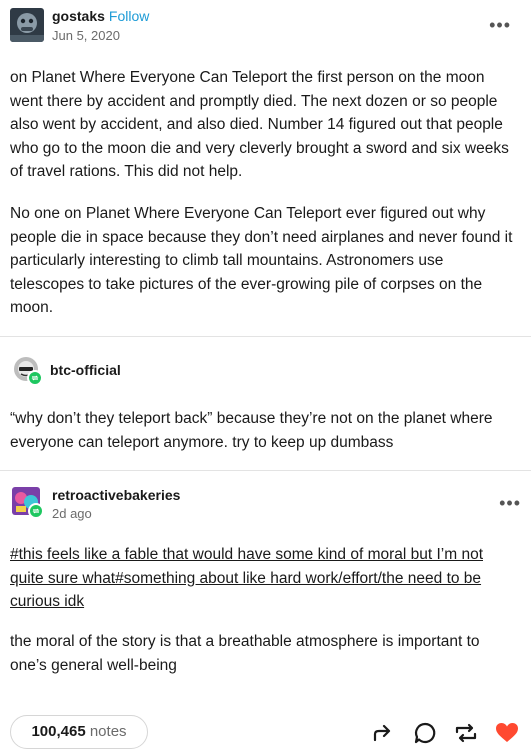 This screenshot has height=754, width=531. Describe the element at coordinates (78, 16) in the screenshot. I see `author-name: gostaks` at that location.